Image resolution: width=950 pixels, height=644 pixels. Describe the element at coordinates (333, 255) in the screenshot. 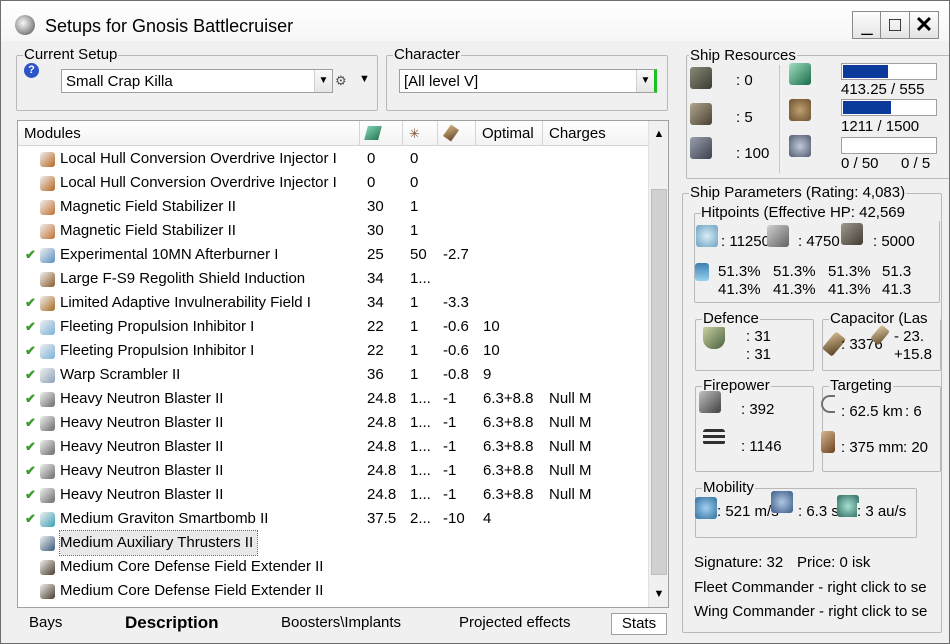

I see `module-row: ✔ Experimental 10MN Afterburner I 25 50 -2.7` at that location.